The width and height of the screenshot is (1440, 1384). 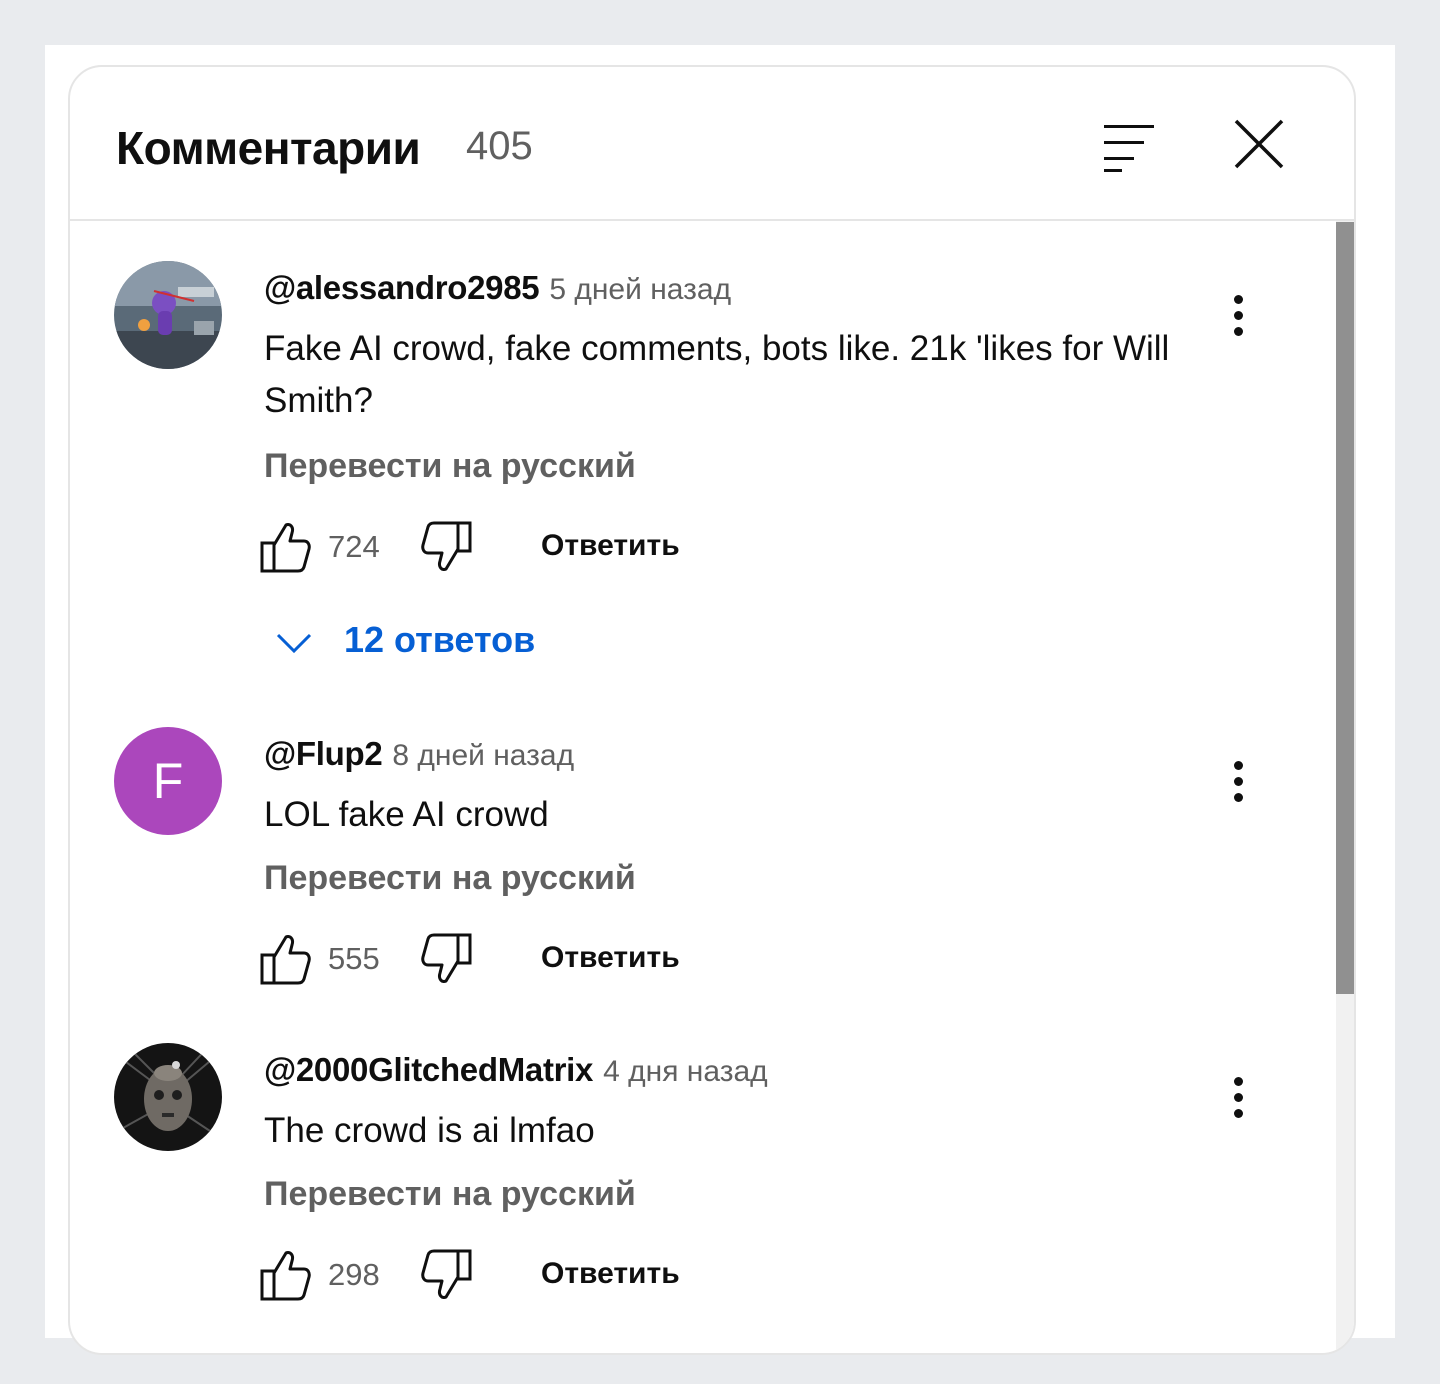 I want to click on author-name: @Flup2, so click(x=323, y=753).